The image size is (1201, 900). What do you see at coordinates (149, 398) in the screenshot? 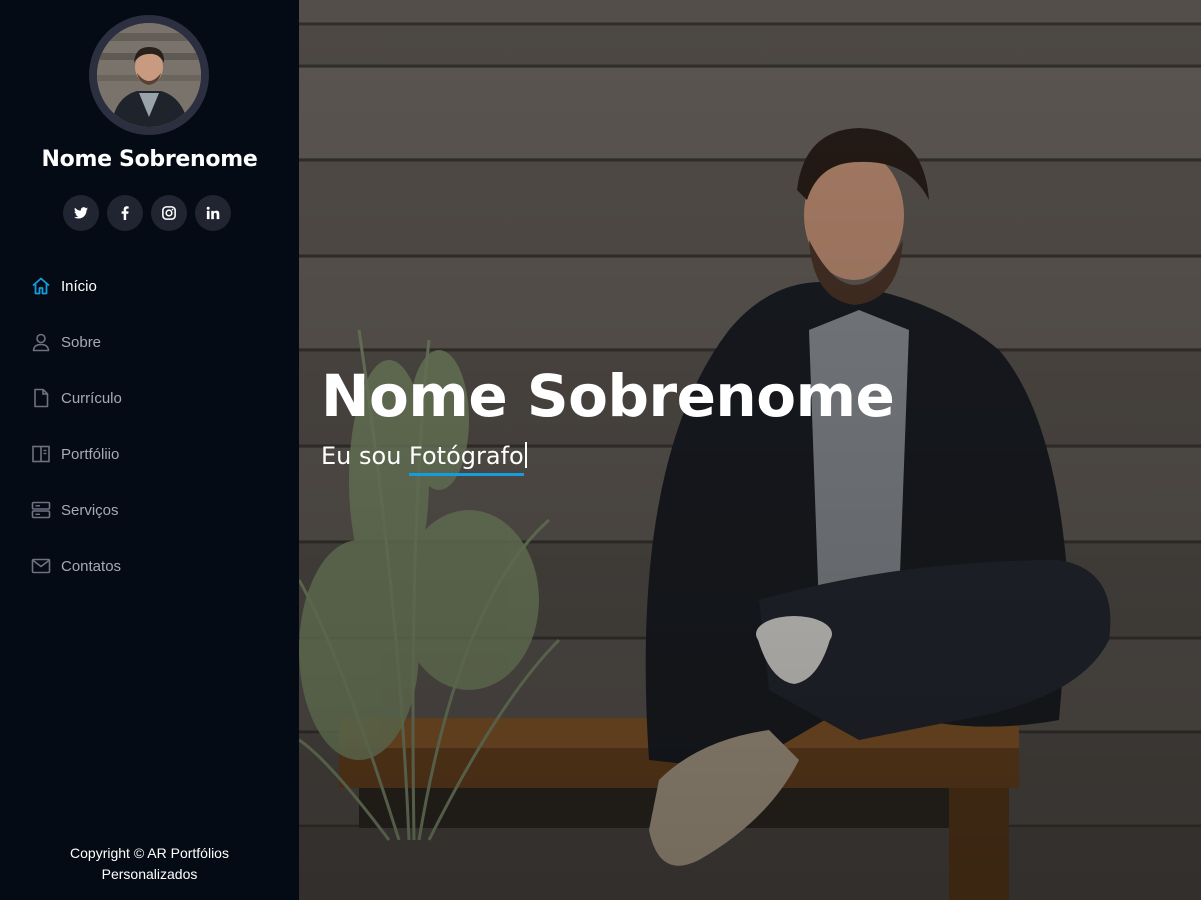
I see `nav-item-curriculo: Currículo` at bounding box center [149, 398].